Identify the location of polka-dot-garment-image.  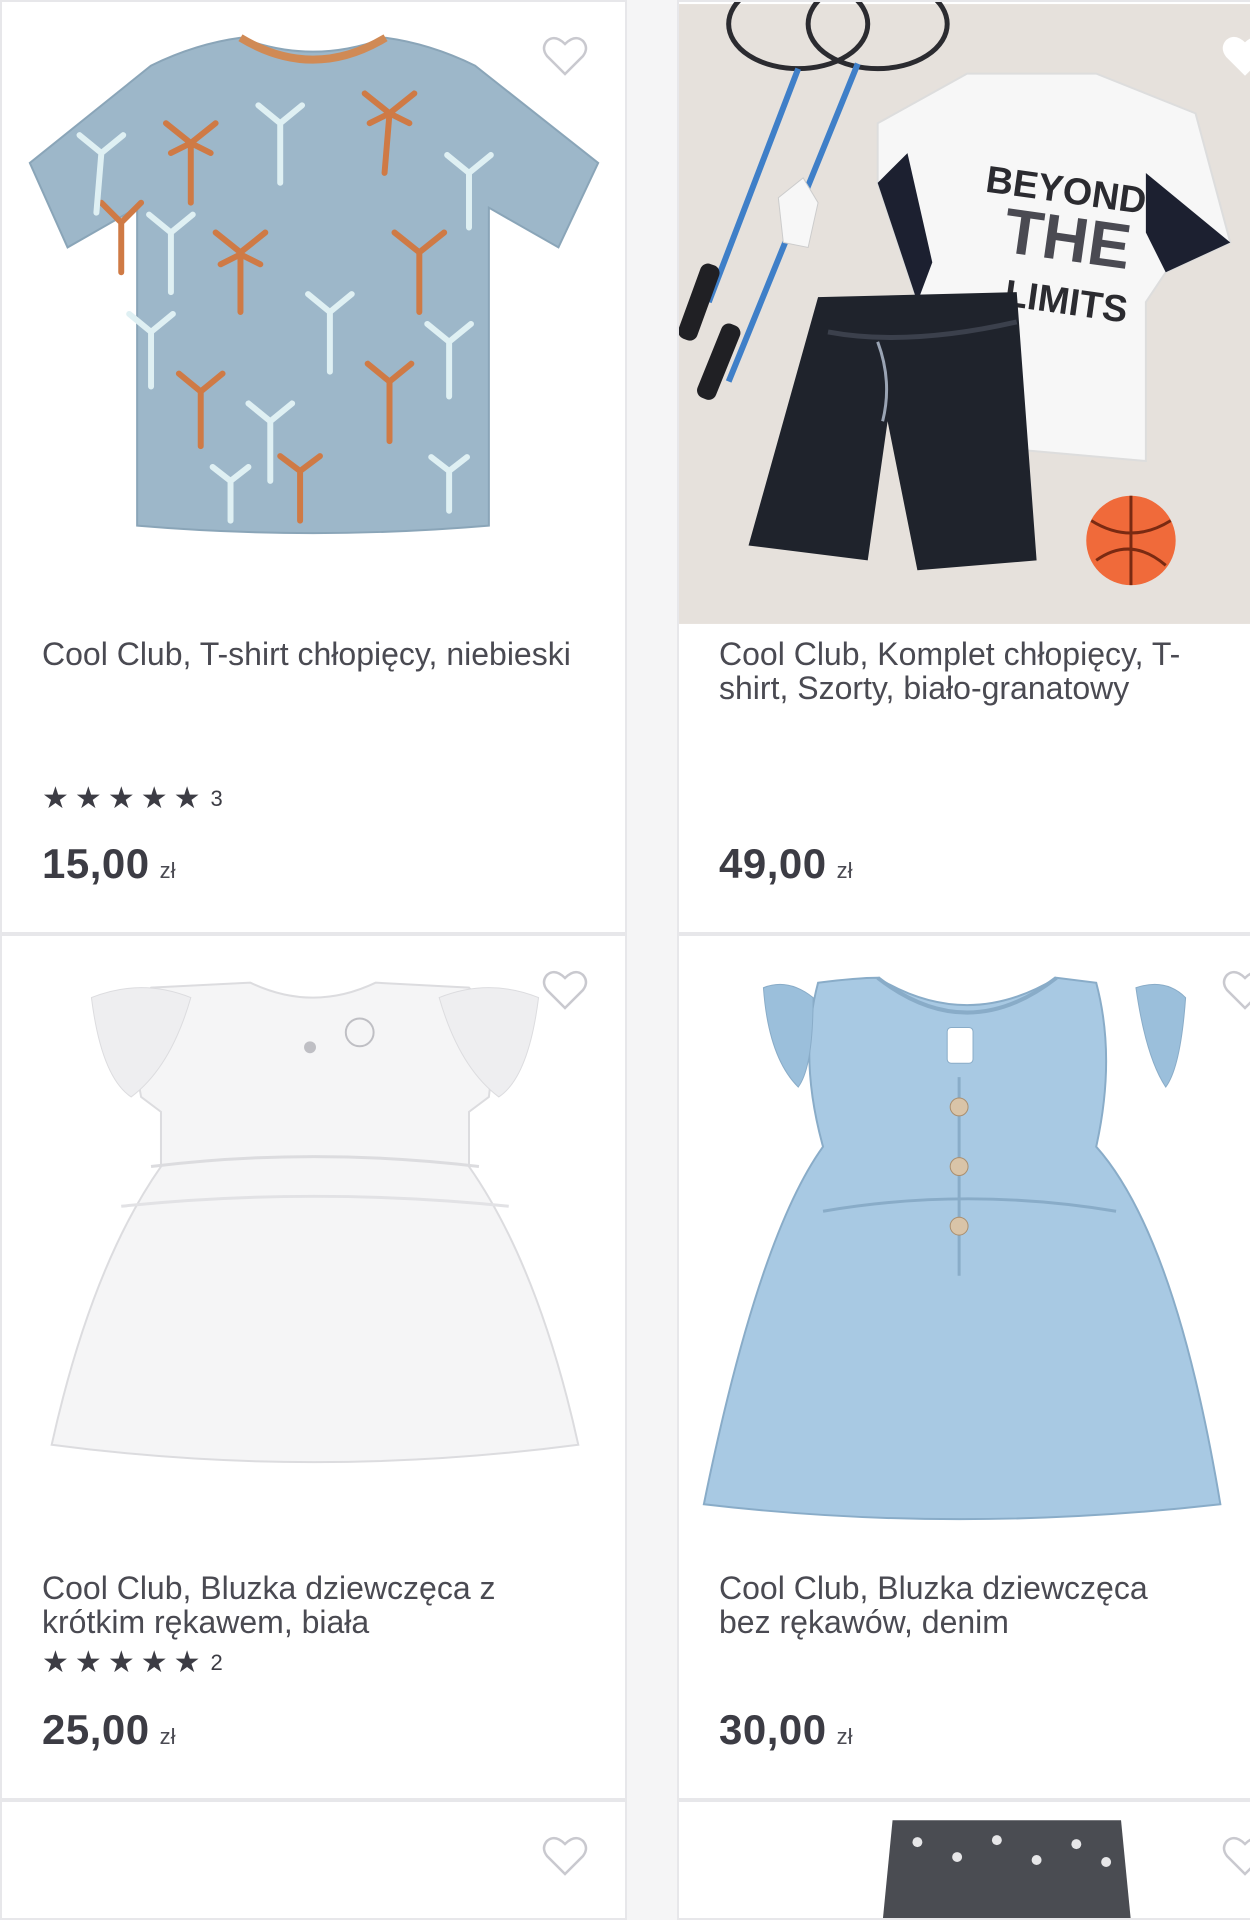
(964, 1860).